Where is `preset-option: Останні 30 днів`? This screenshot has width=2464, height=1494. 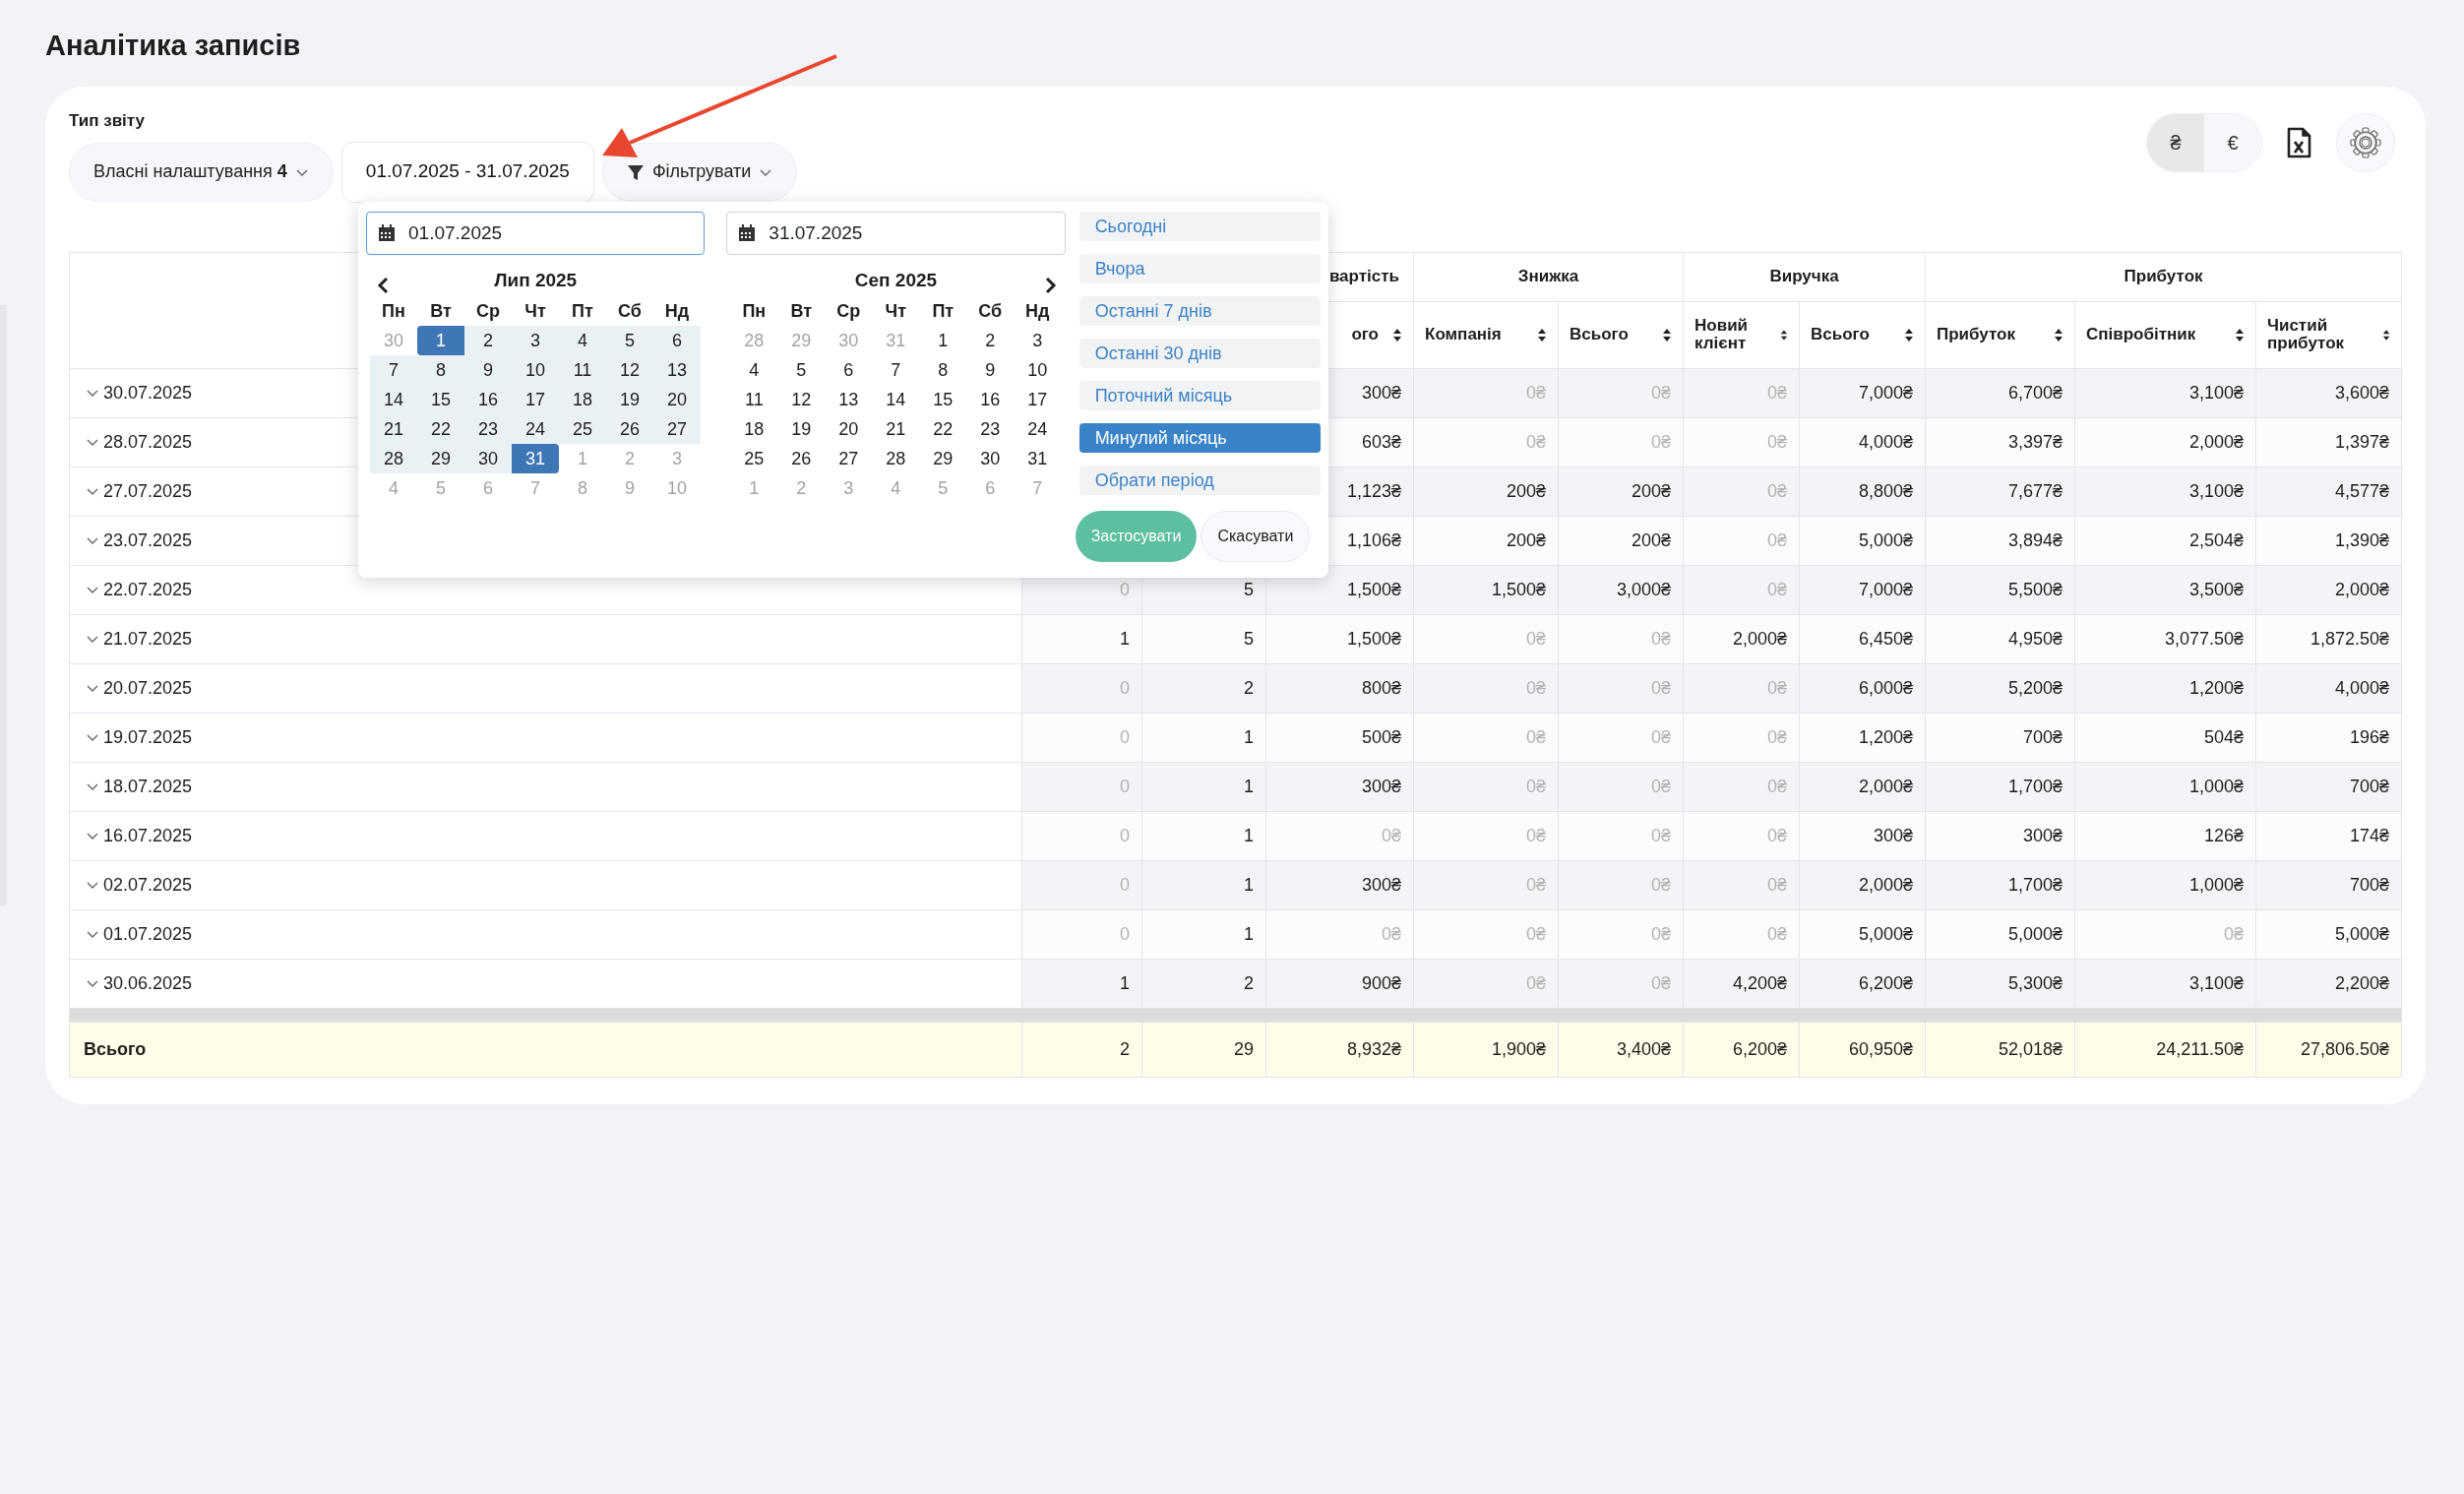
preset-option: Останні 30 днів is located at coordinates (1199, 353).